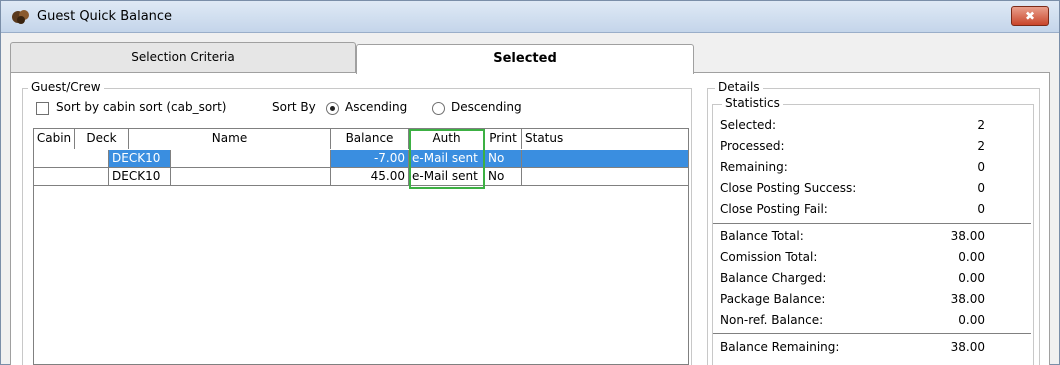 This screenshot has width=1060, height=365. What do you see at coordinates (872, 223) in the screenshot?
I see `stat-separator` at bounding box center [872, 223].